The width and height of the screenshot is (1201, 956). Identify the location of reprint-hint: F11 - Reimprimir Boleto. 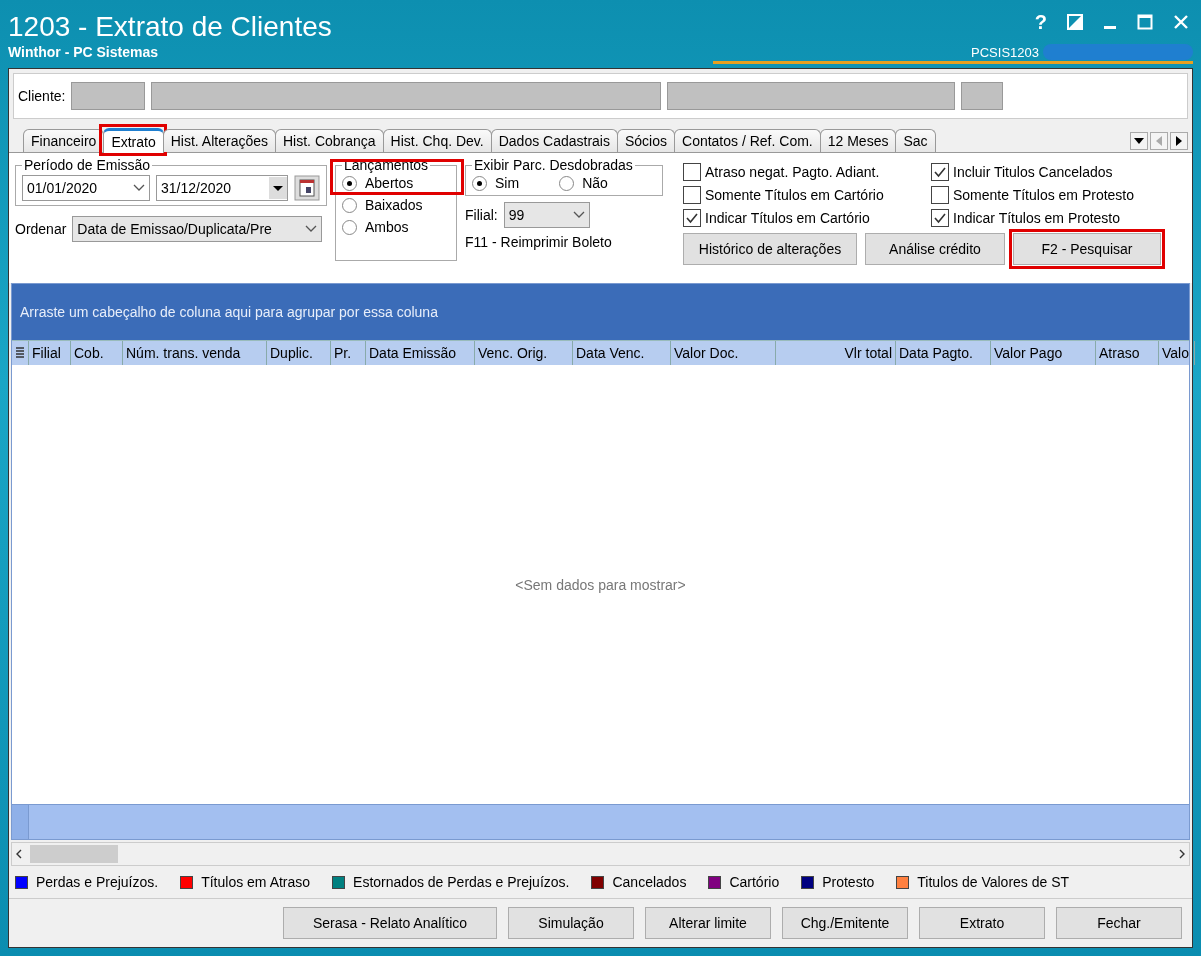
(539, 242).